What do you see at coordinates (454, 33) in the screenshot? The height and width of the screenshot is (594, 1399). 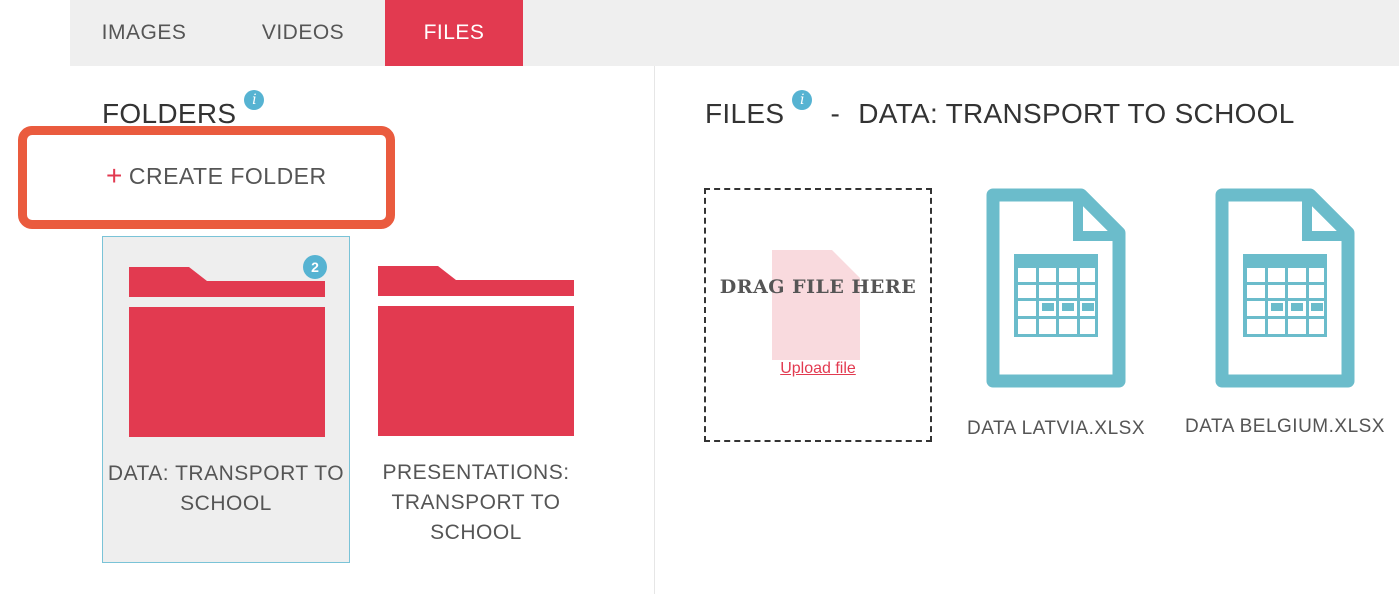 I see `tab-files: FILES` at bounding box center [454, 33].